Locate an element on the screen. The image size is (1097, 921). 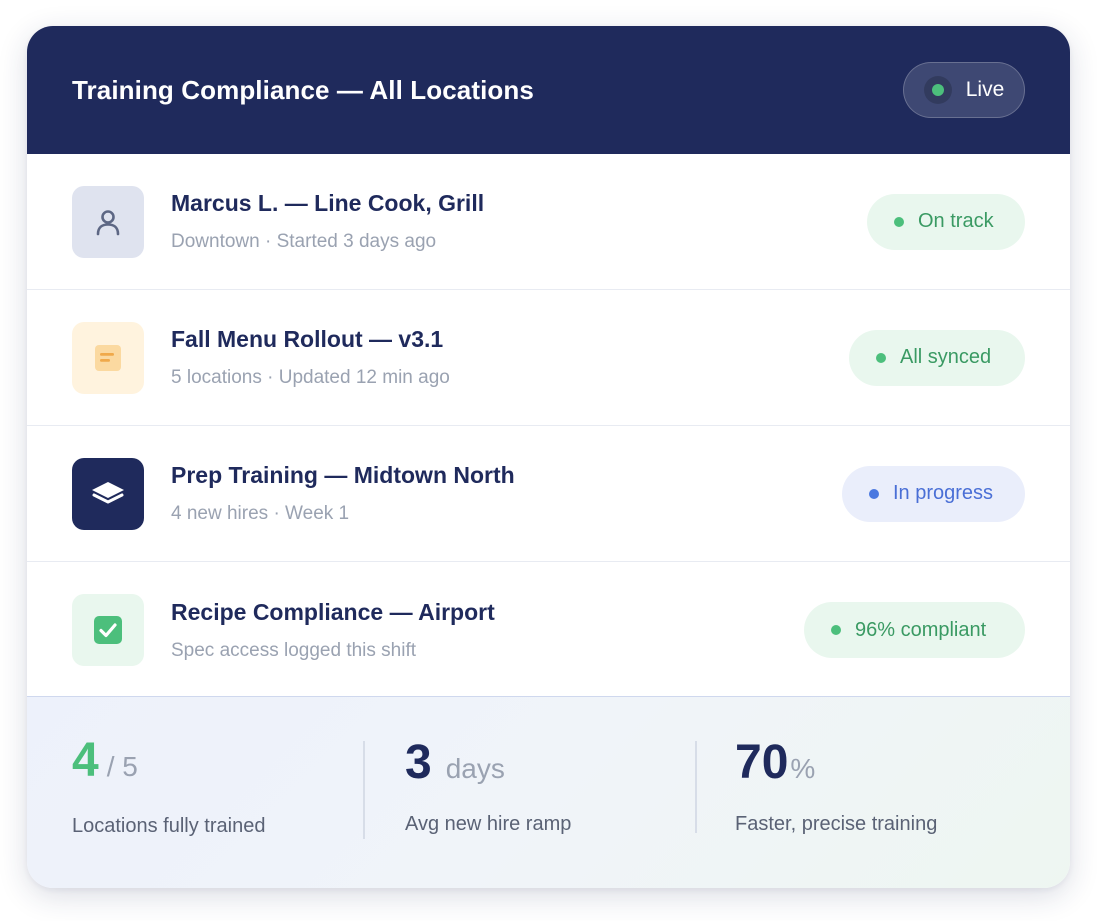
row-subtitle: Downtown · Started 3 days ago is located at coordinates (304, 241).